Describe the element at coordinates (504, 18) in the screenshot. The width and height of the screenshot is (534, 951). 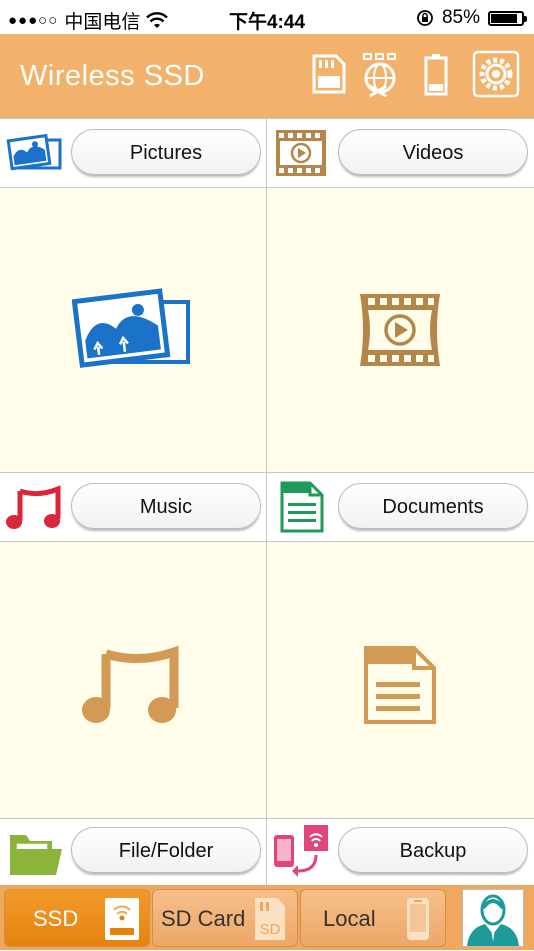
I see `battery-fill` at that location.